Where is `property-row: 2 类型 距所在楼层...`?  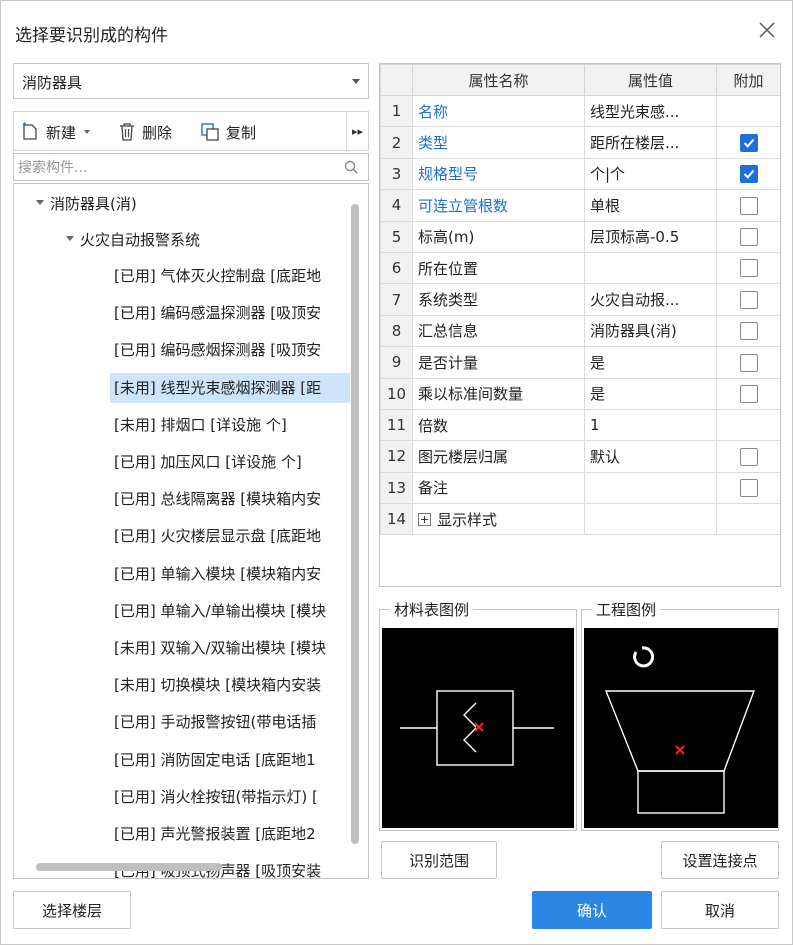
property-row: 2 类型 距所在楼层... is located at coordinates (580, 142).